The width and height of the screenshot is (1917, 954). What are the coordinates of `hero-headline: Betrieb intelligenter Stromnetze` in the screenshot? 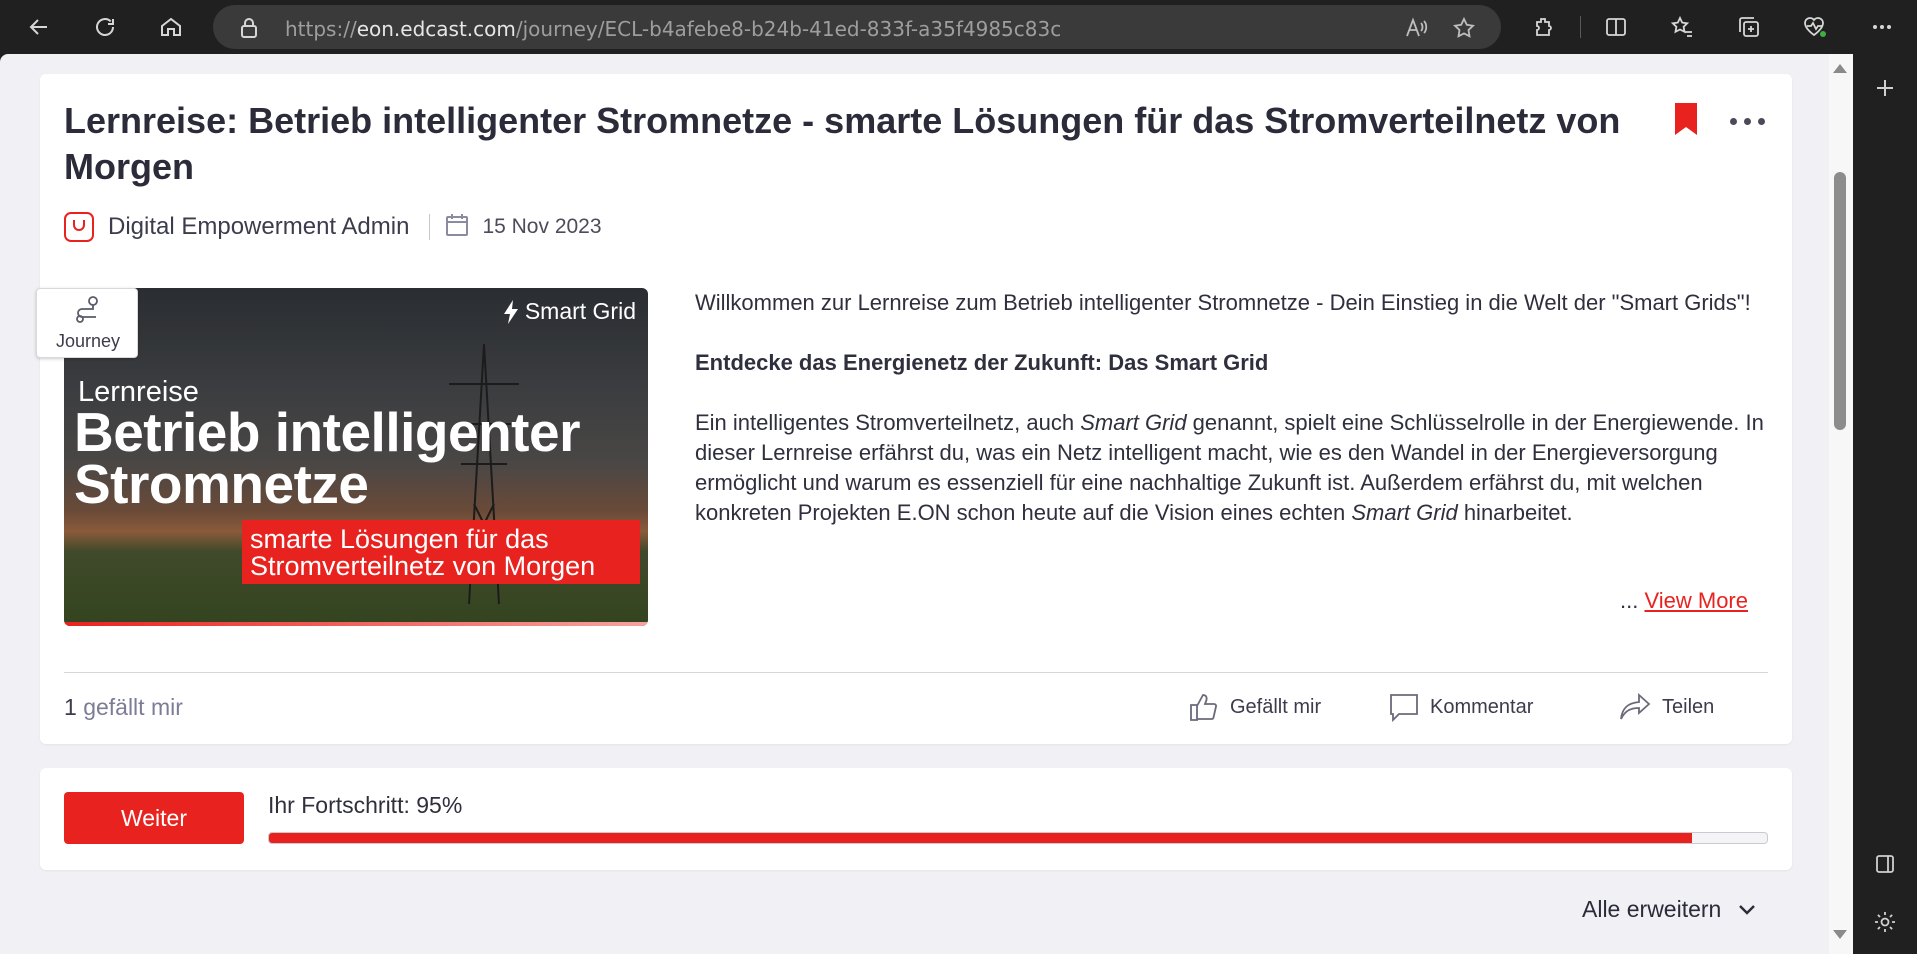 It's located at (359, 458).